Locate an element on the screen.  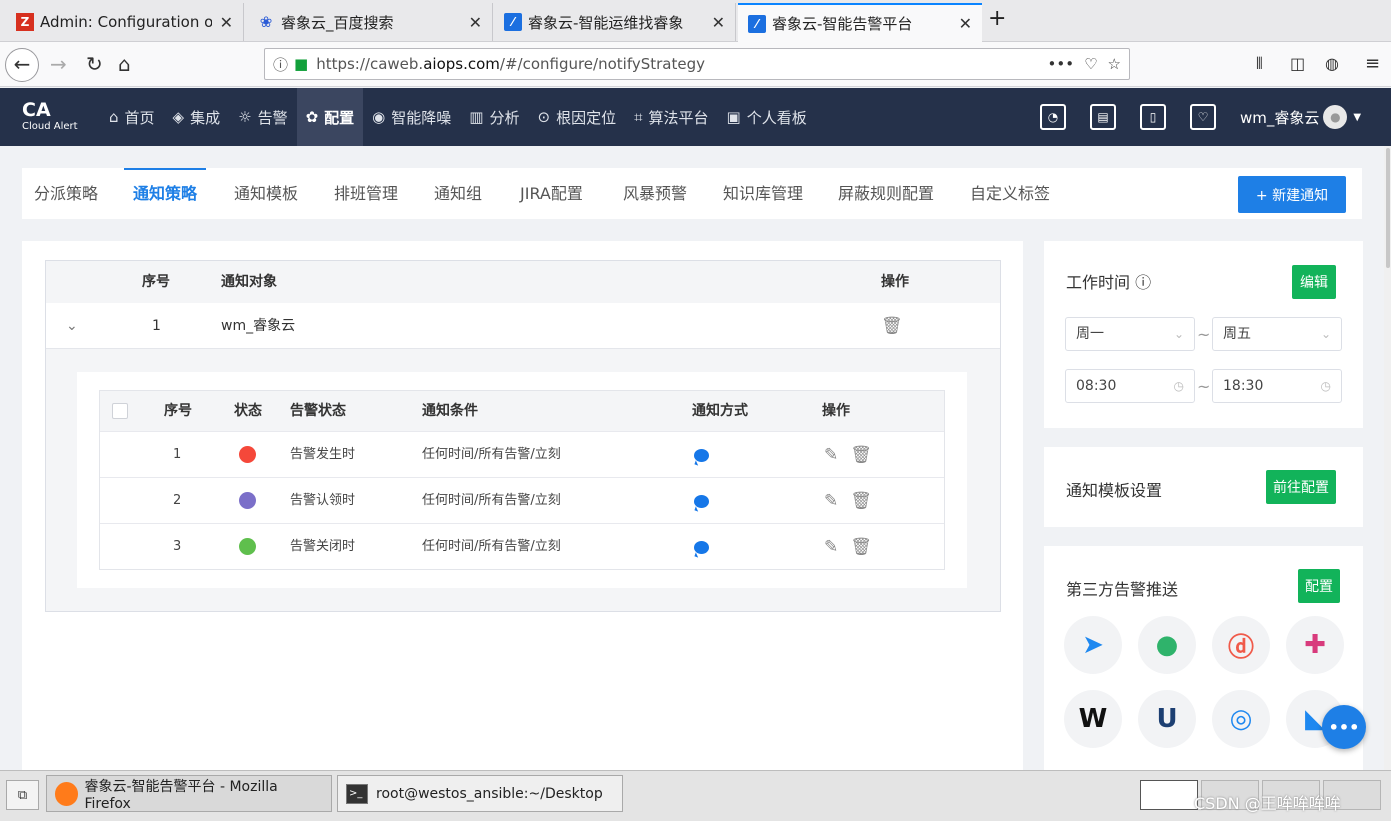
shield-u-icon: U is located at coordinates (1167, 719).